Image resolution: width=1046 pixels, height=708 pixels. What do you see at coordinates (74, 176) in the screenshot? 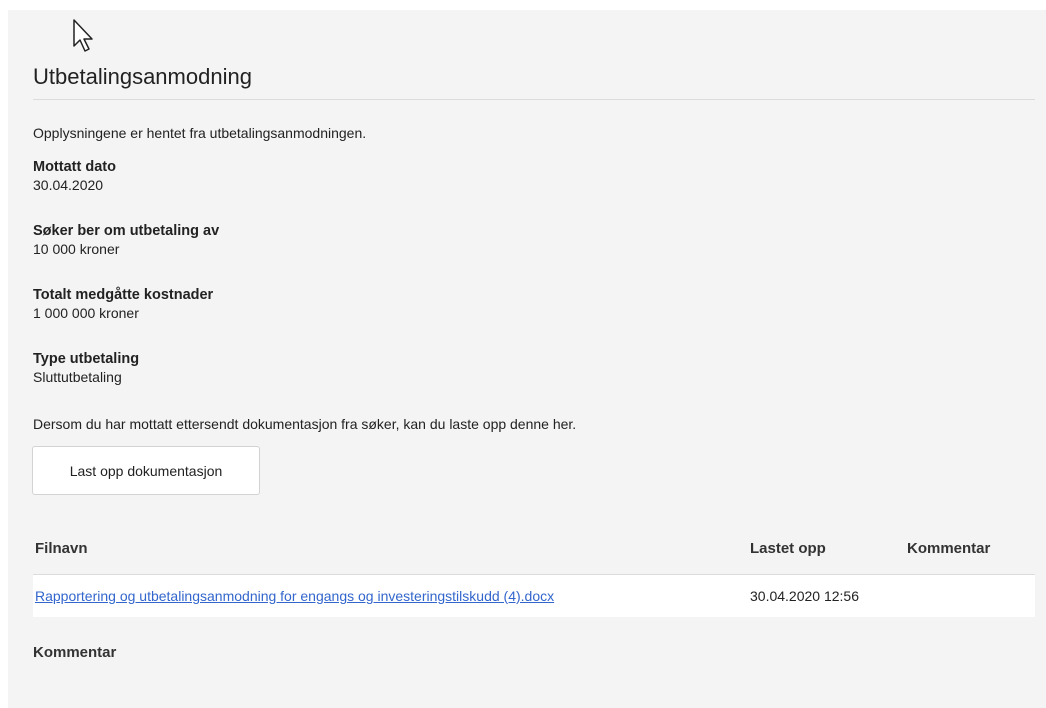
I see `received-date-field: Mottatt dato 30.04.2020` at bounding box center [74, 176].